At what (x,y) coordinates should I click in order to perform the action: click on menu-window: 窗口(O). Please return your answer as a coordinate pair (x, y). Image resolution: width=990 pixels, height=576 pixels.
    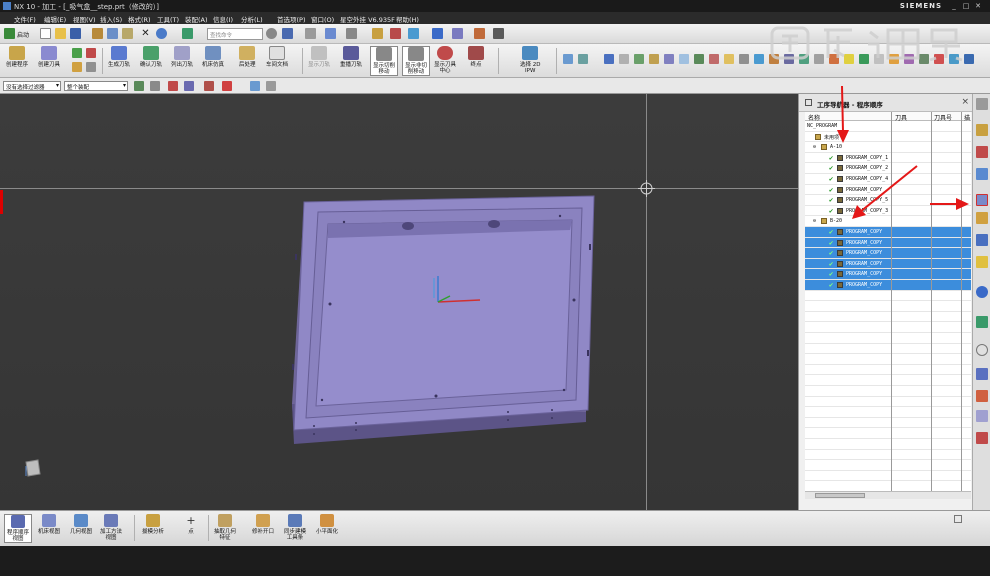
    Looking at the image, I should click on (322, 19).